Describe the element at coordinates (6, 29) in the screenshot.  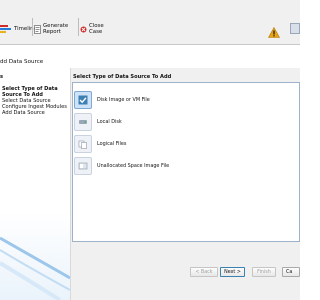
I see `timeline-icon` at that location.